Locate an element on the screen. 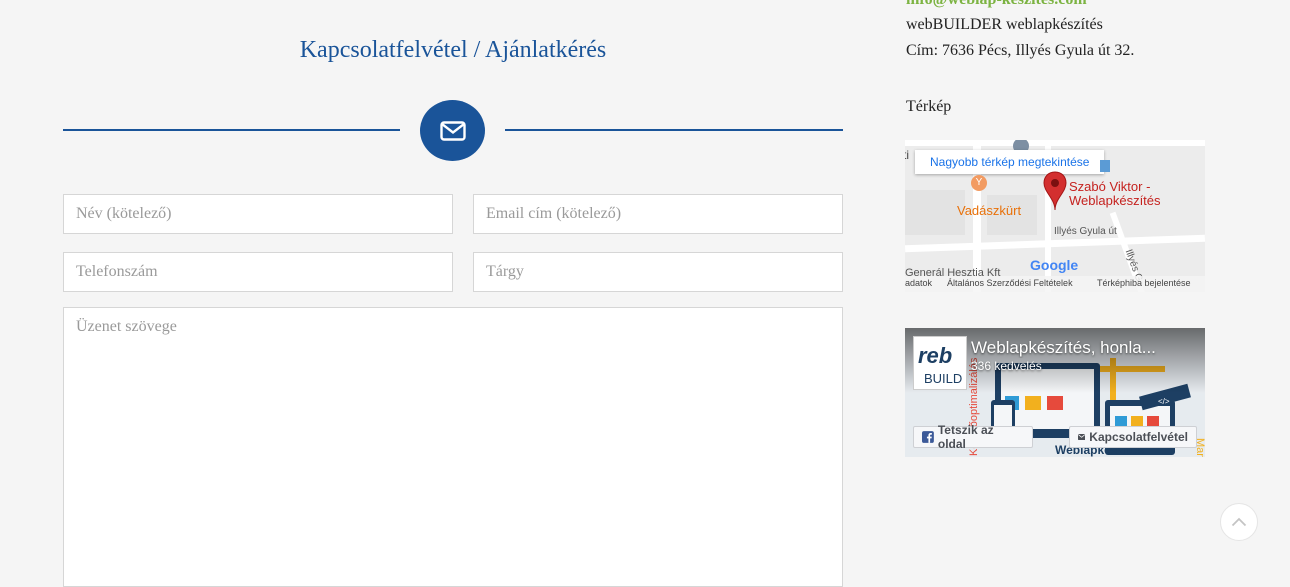 The image size is (1290, 587). divider-line-left is located at coordinates (231, 130).